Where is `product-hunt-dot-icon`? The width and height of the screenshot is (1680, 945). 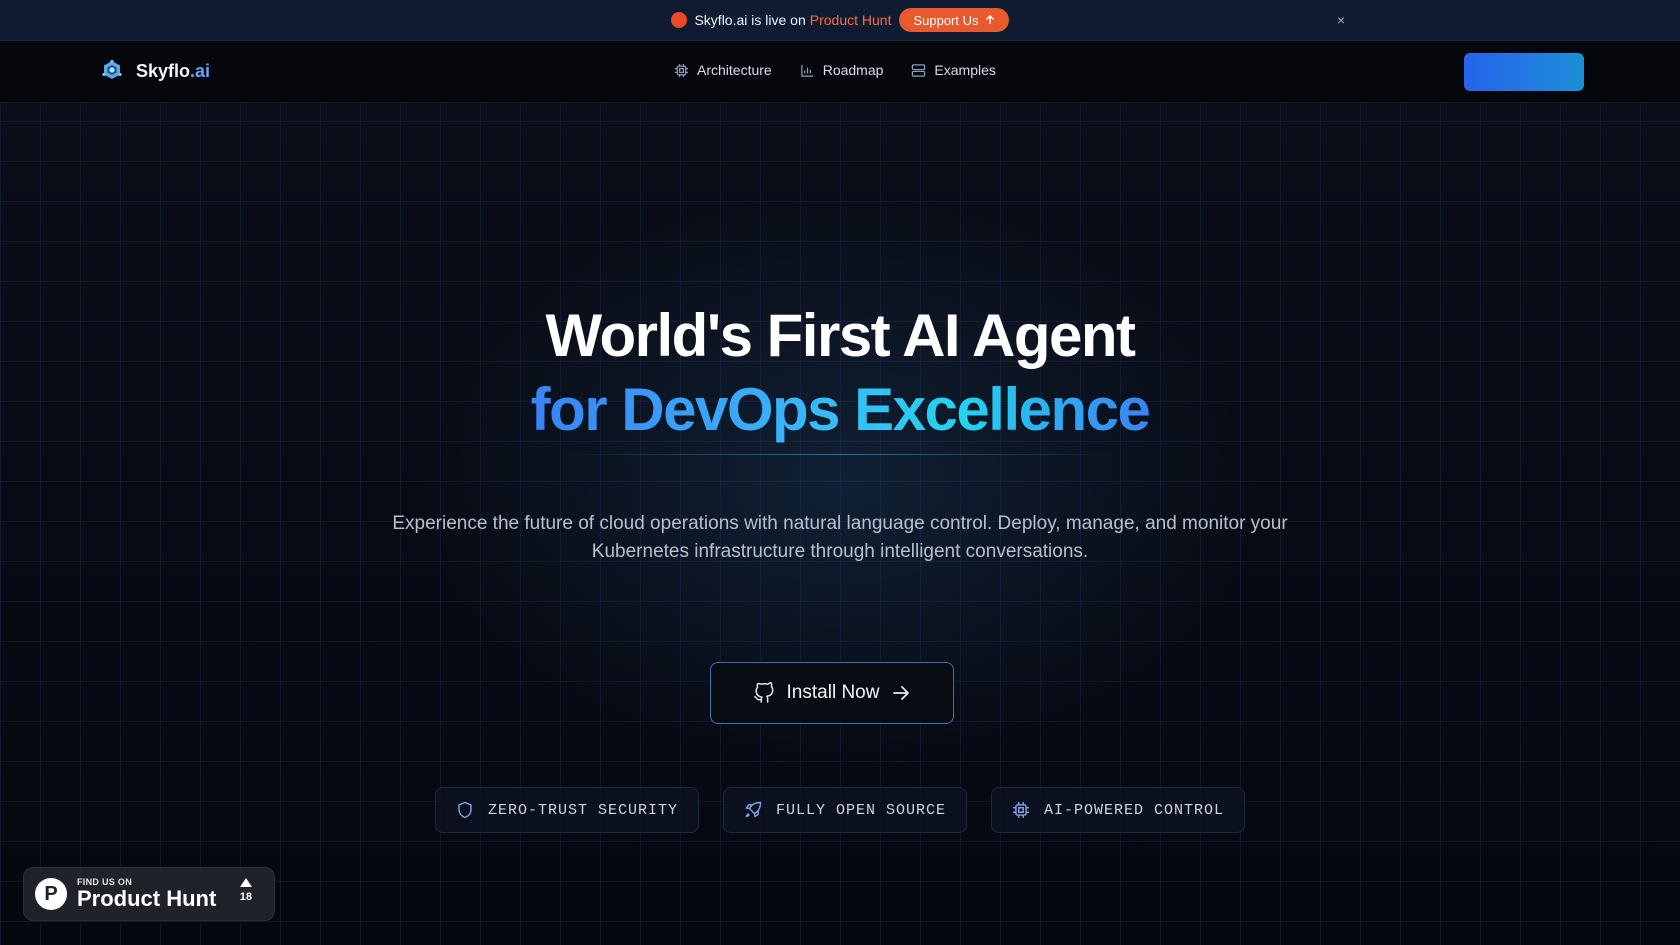
product-hunt-dot-icon is located at coordinates (679, 20).